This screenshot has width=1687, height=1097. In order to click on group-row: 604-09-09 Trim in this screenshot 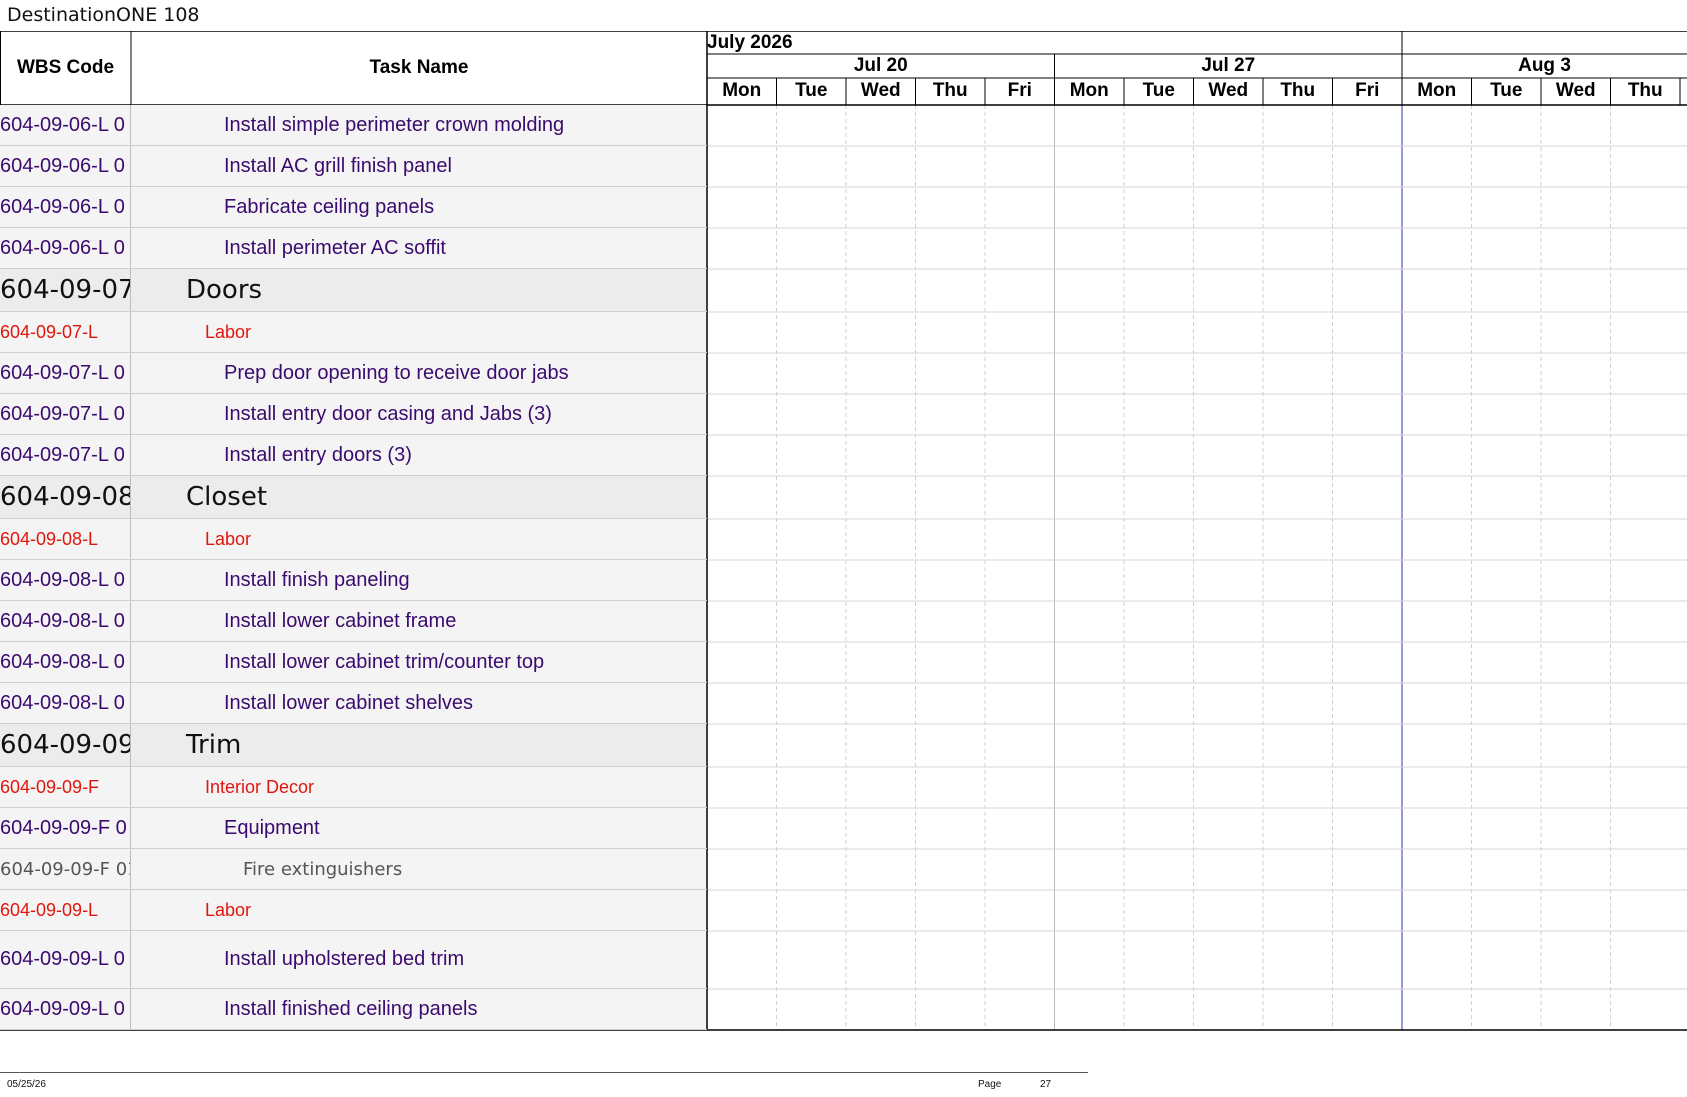, I will do `click(353, 745)`.